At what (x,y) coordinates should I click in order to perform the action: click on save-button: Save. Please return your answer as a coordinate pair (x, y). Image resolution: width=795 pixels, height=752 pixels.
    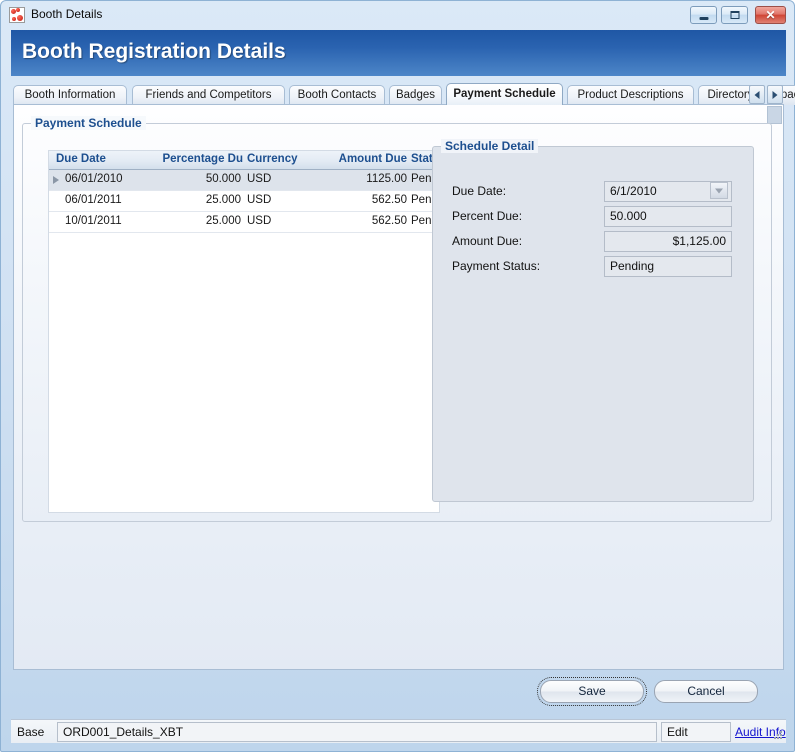
    Looking at the image, I should click on (592, 691).